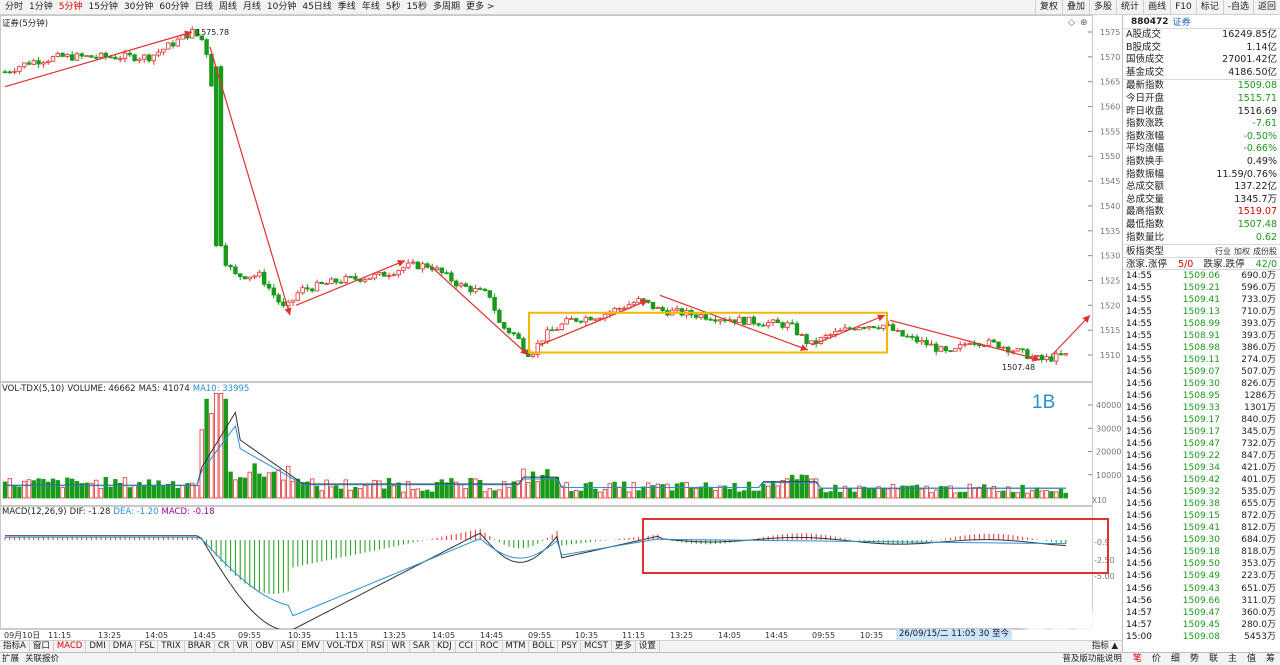  Describe the element at coordinates (399, 646) in the screenshot. I see `indicator-tab-15: WR` at that location.